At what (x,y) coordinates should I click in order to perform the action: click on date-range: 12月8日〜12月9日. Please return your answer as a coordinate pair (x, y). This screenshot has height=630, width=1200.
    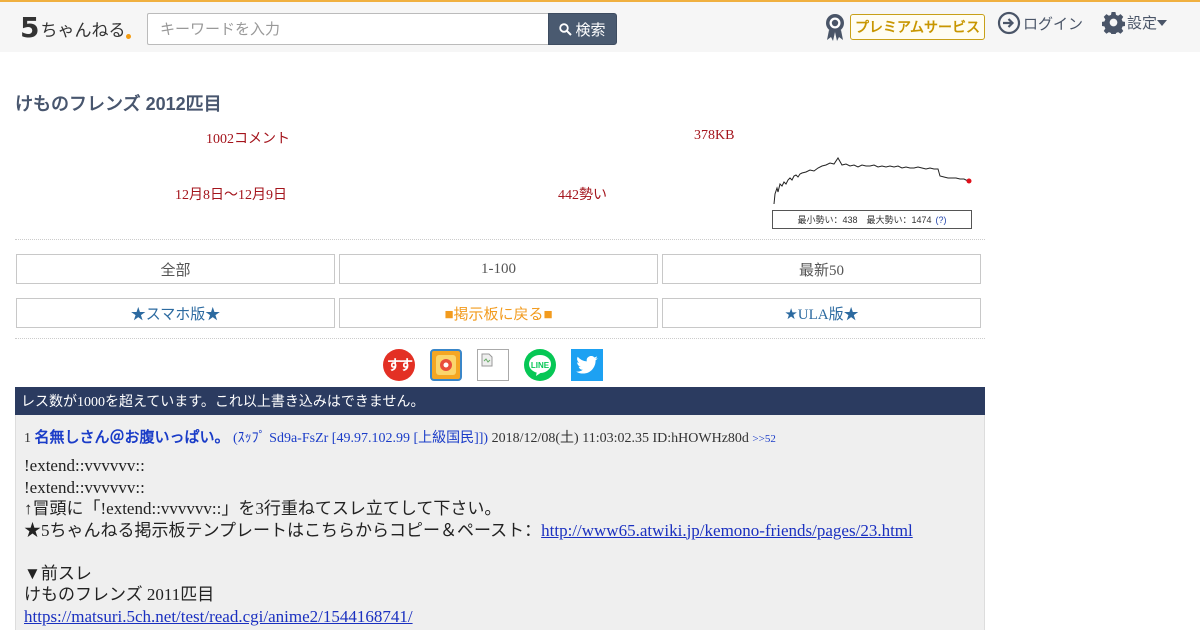
    Looking at the image, I should click on (231, 195).